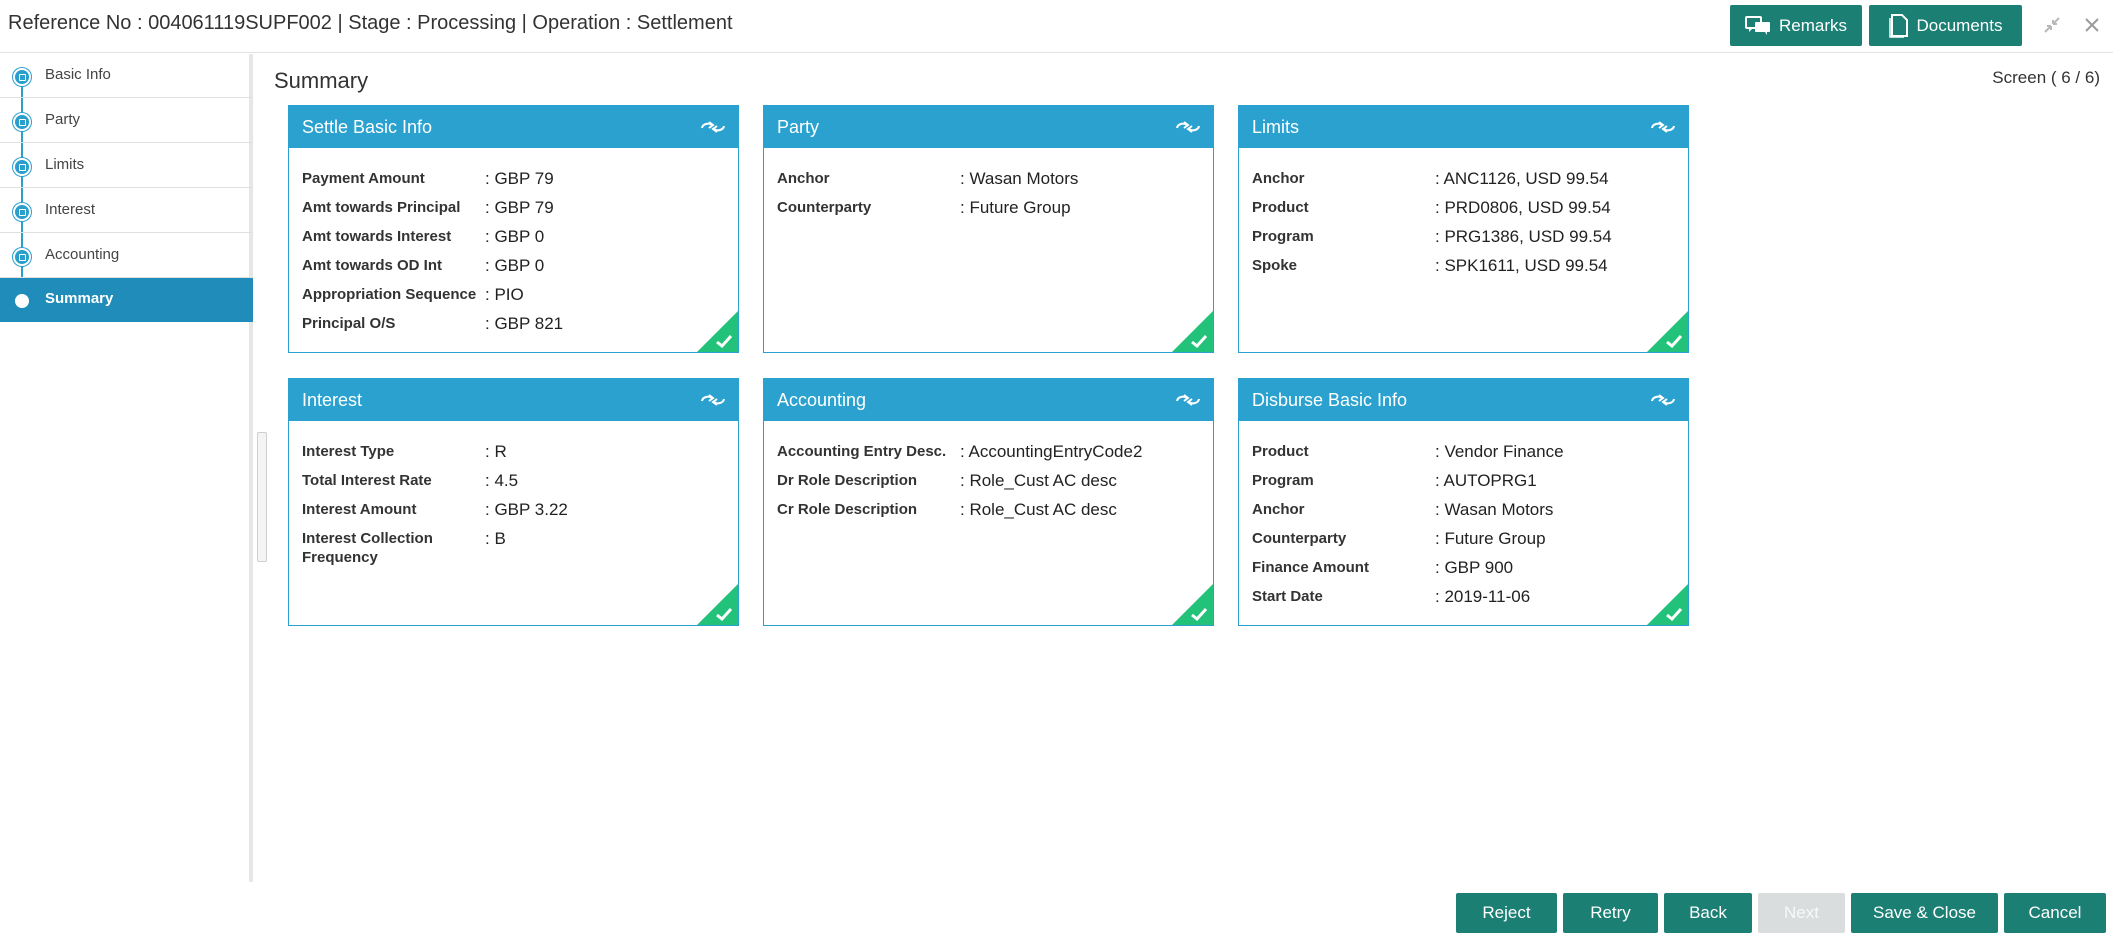 This screenshot has width=2113, height=934. Describe the element at coordinates (262, 497) in the screenshot. I see `panel-splitter-handle` at that location.